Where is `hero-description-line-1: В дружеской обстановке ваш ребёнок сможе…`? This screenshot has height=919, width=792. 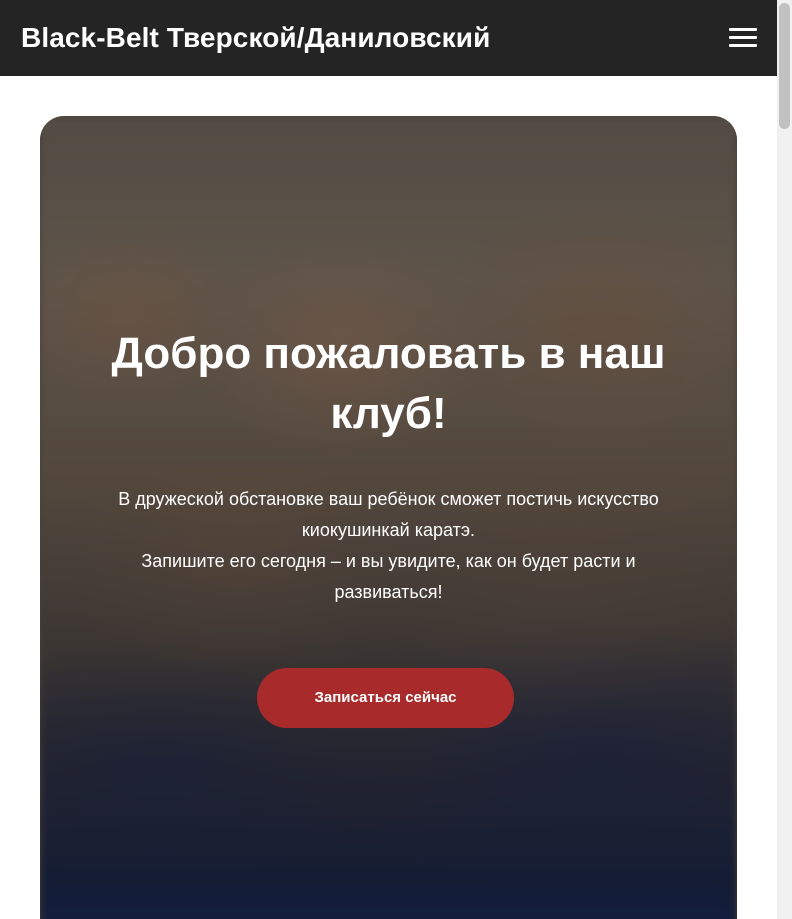
hero-description-line-1: В дружеской обстановке ваш ребёнок сможе… is located at coordinates (388, 514).